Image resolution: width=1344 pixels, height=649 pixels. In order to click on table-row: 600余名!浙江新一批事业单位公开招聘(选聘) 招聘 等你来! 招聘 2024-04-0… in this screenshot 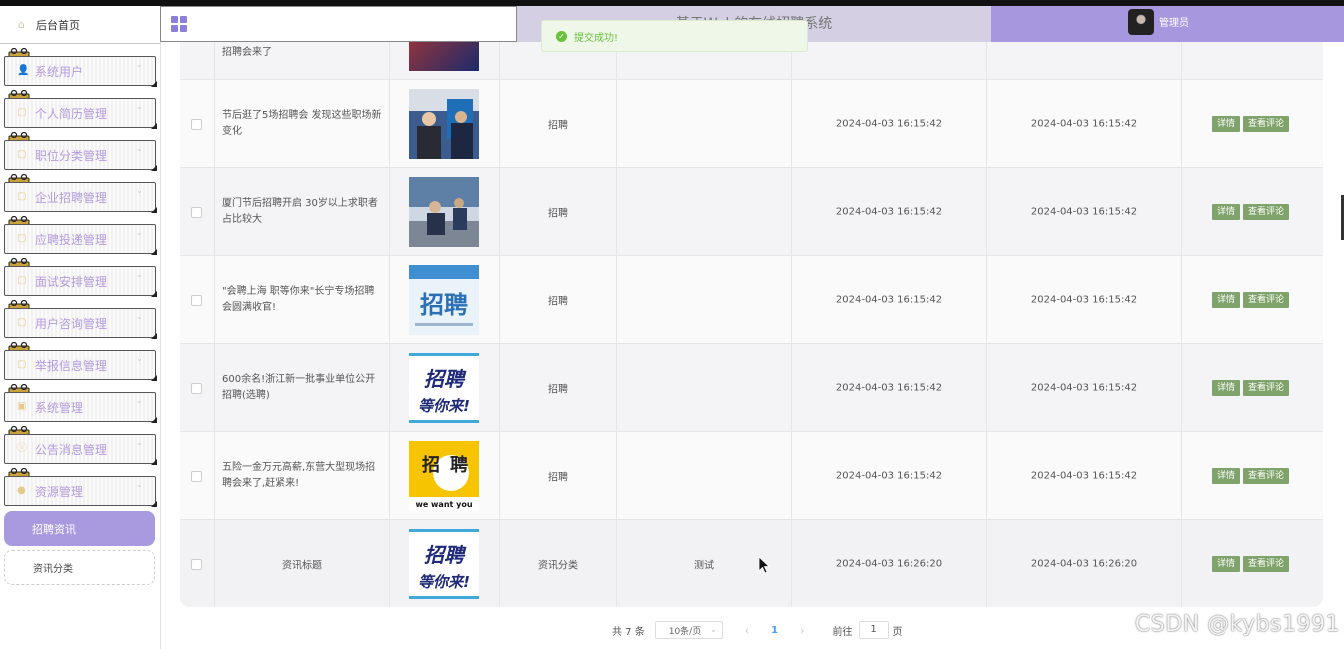, I will do `click(751, 388)`.